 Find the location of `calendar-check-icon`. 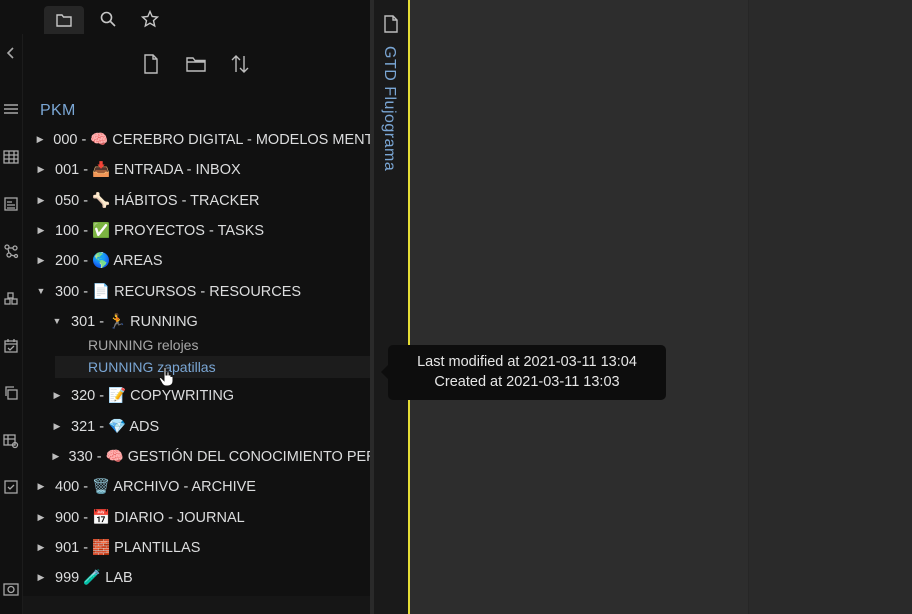

calendar-check-icon is located at coordinates (11, 346).